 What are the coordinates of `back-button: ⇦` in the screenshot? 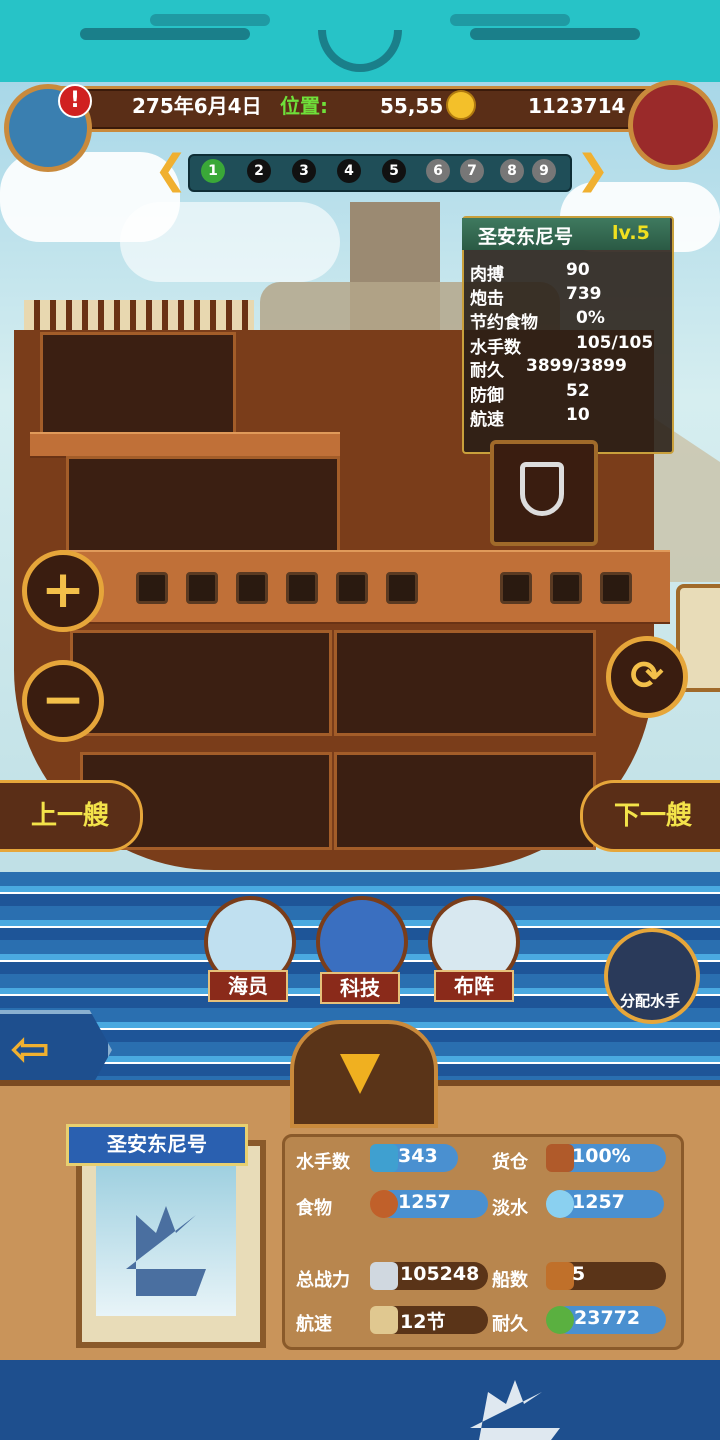 It's located at (56, 1050).